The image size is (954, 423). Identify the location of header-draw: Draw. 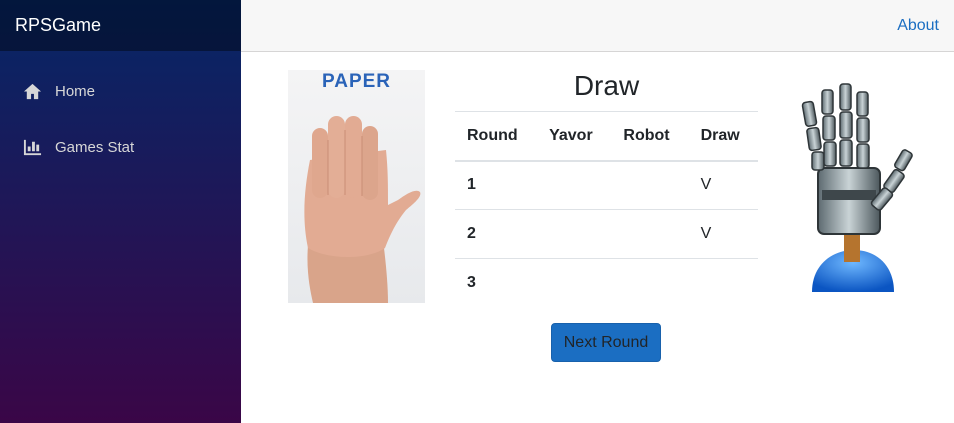
(720, 135).